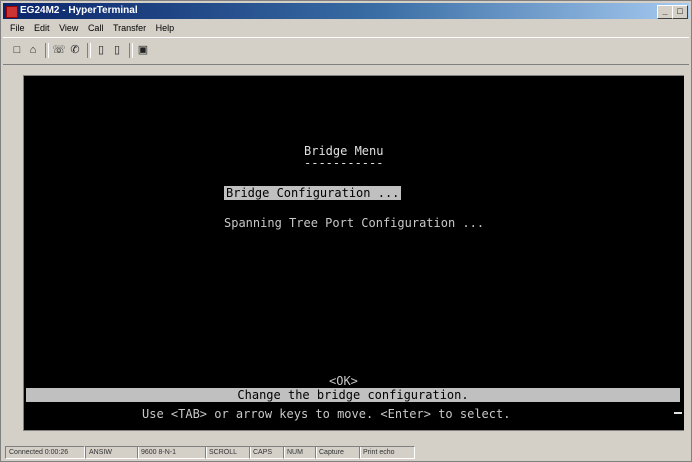 The image size is (692, 462). What do you see at coordinates (33, 50) in the screenshot?
I see `open-icon: ⌂` at bounding box center [33, 50].